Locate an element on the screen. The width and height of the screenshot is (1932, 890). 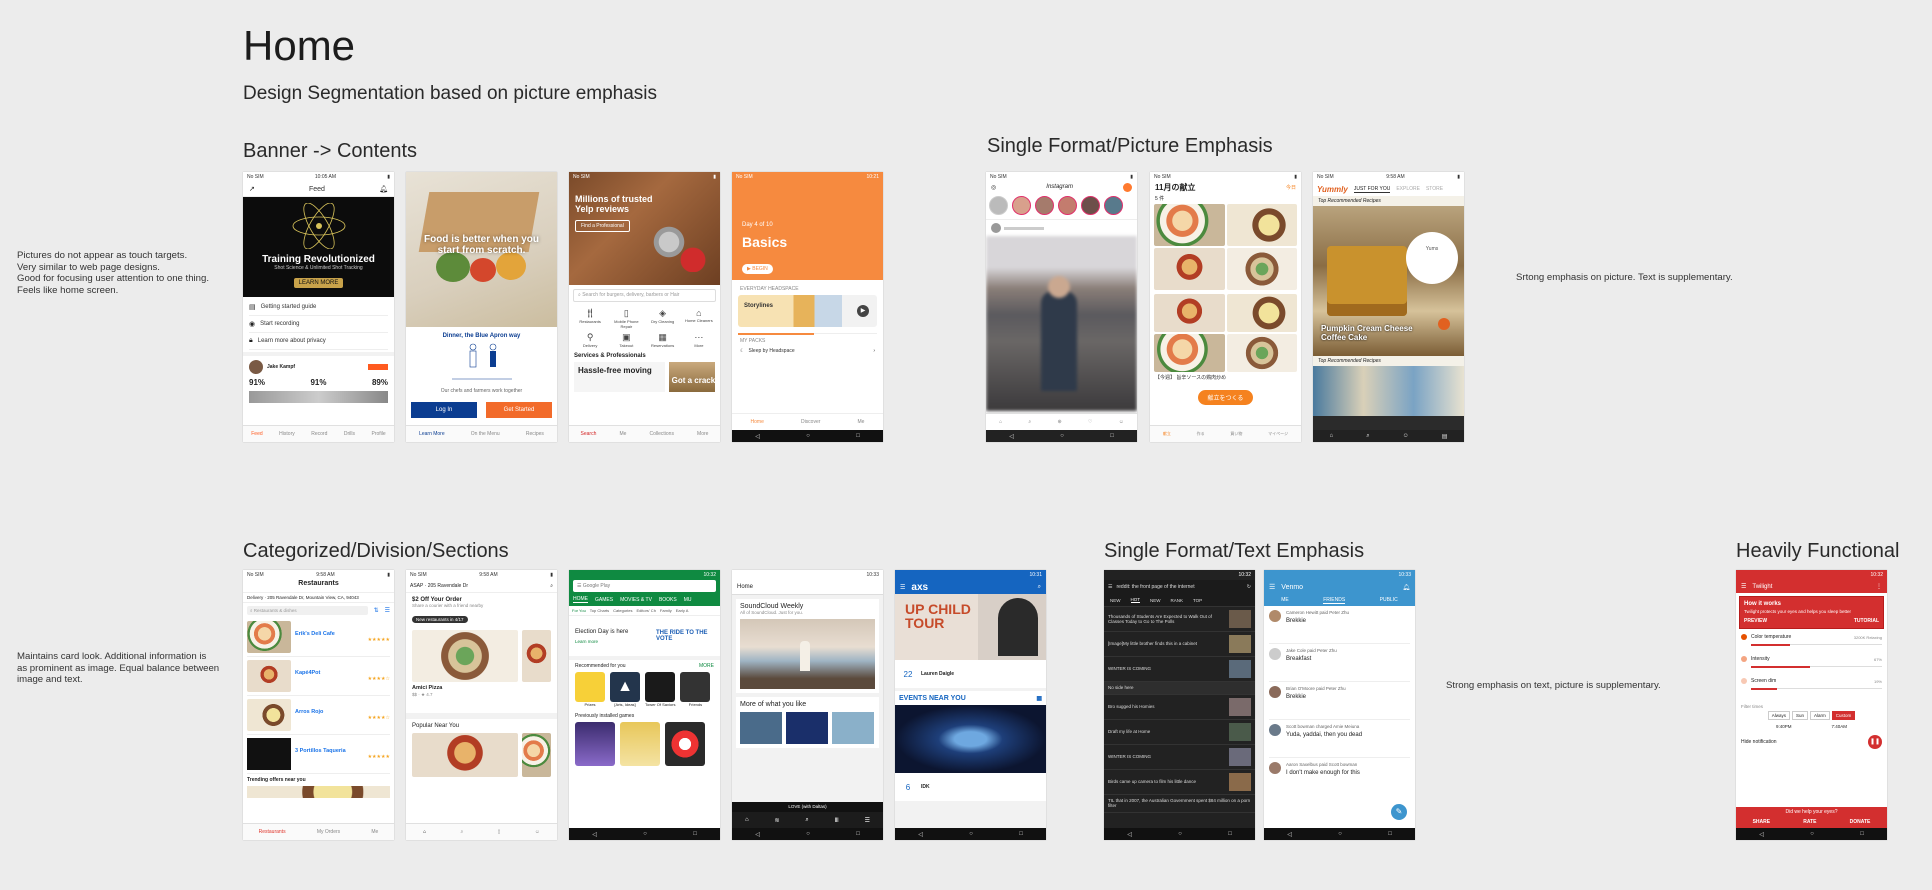
event-hero: UP CHILD TOUR is located at coordinates (970, 627).